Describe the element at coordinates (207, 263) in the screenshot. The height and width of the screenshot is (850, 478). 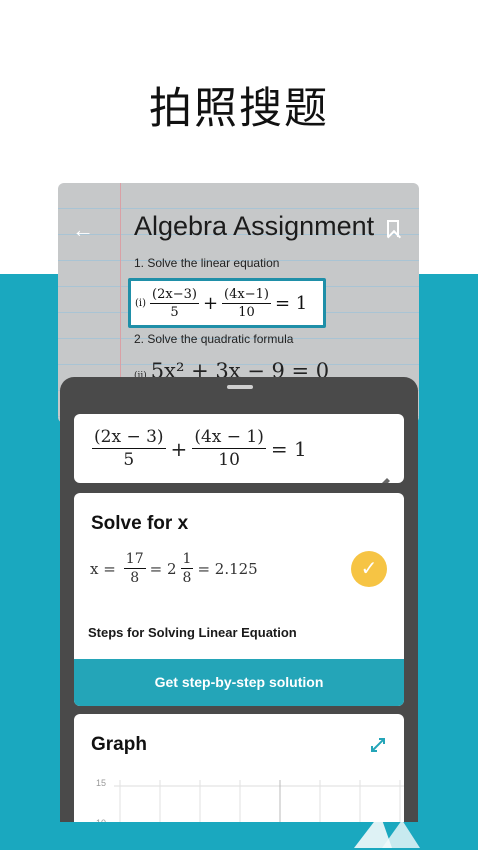
I see `question-1-text: 1. Solve the linear equation` at that location.